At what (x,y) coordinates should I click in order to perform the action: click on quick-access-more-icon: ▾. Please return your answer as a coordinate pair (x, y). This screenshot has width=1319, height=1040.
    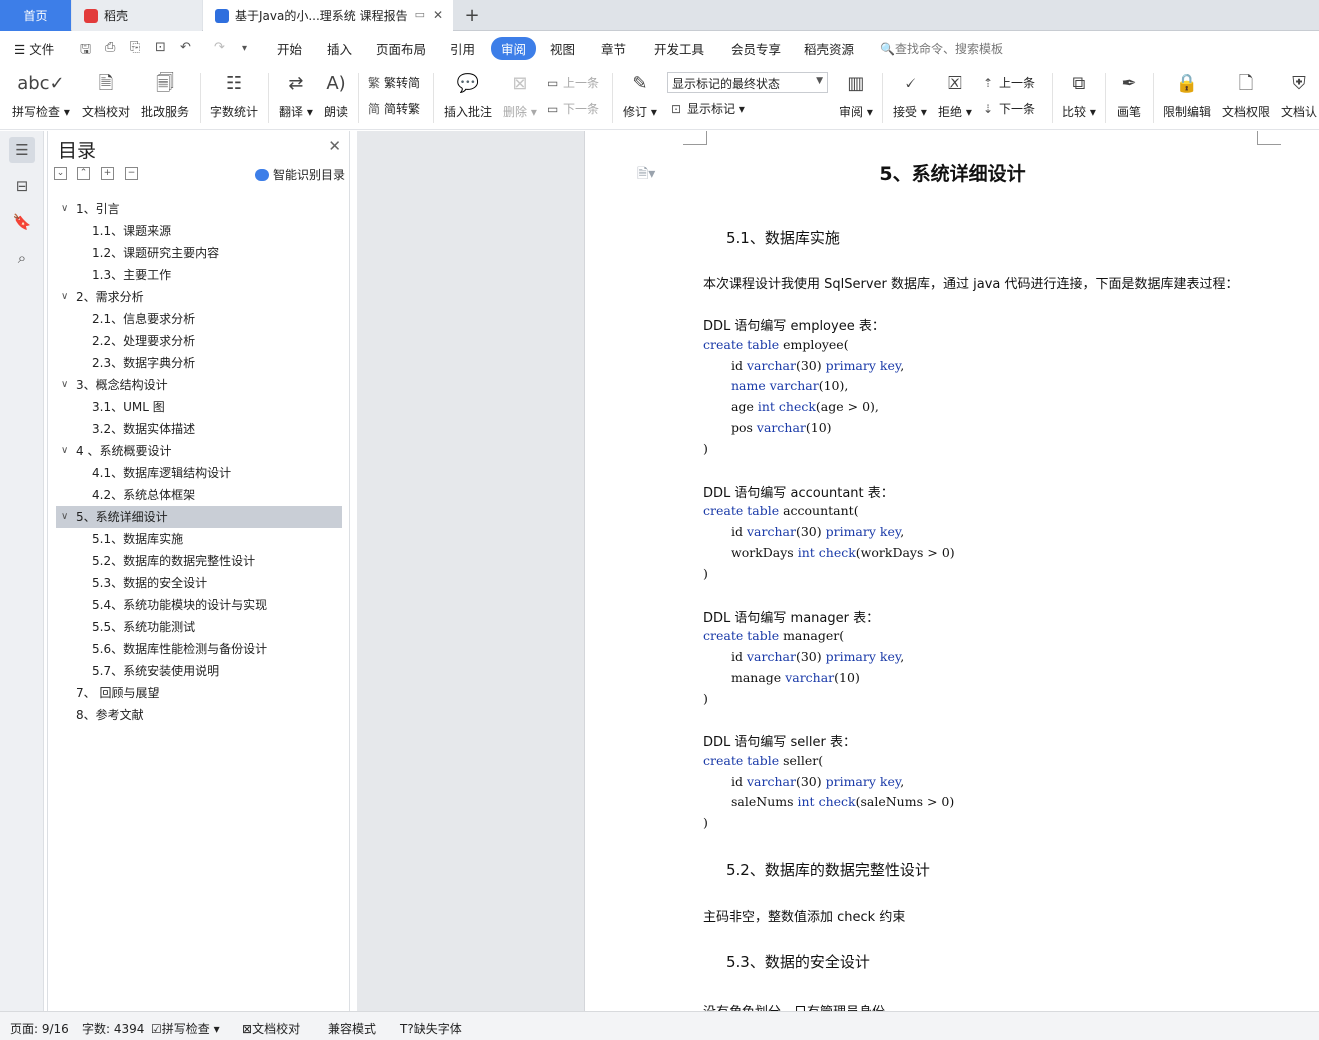
    Looking at the image, I should click on (244, 48).